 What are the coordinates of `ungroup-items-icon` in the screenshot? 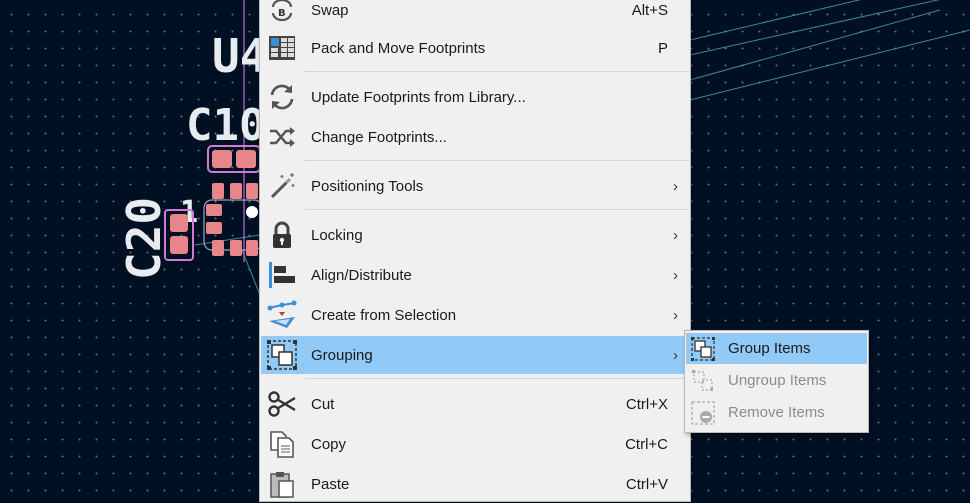 It's located at (703, 381).